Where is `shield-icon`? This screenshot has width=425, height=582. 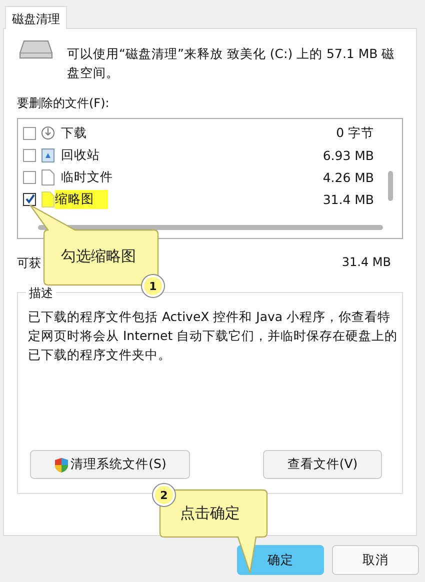 shield-icon is located at coordinates (61, 464).